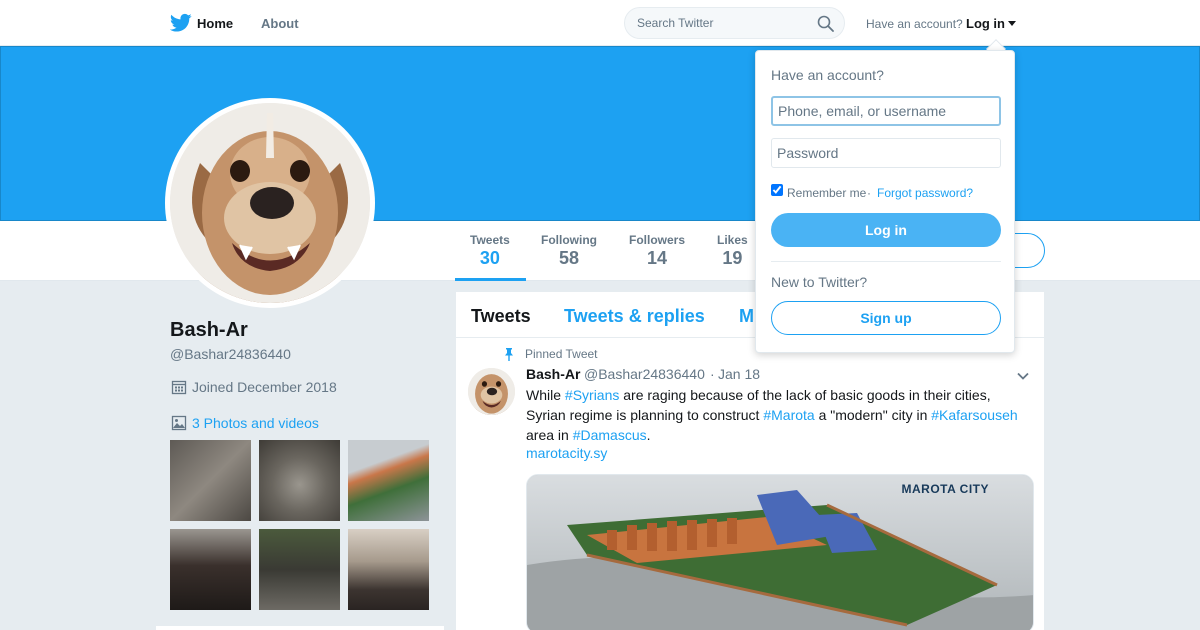  Describe the element at coordinates (634, 316) in the screenshot. I see `tab-tweets-replies: Tweets & replies` at that location.